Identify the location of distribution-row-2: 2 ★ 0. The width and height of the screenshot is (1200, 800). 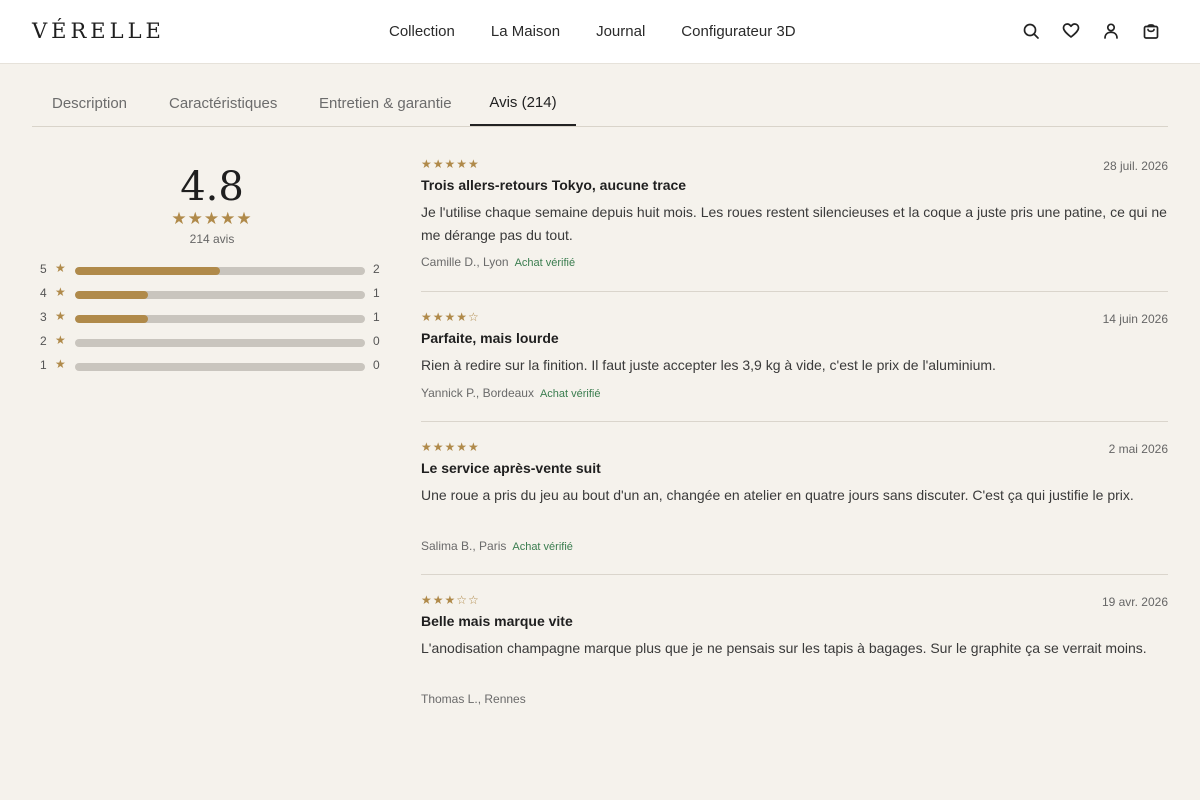
(212, 341).